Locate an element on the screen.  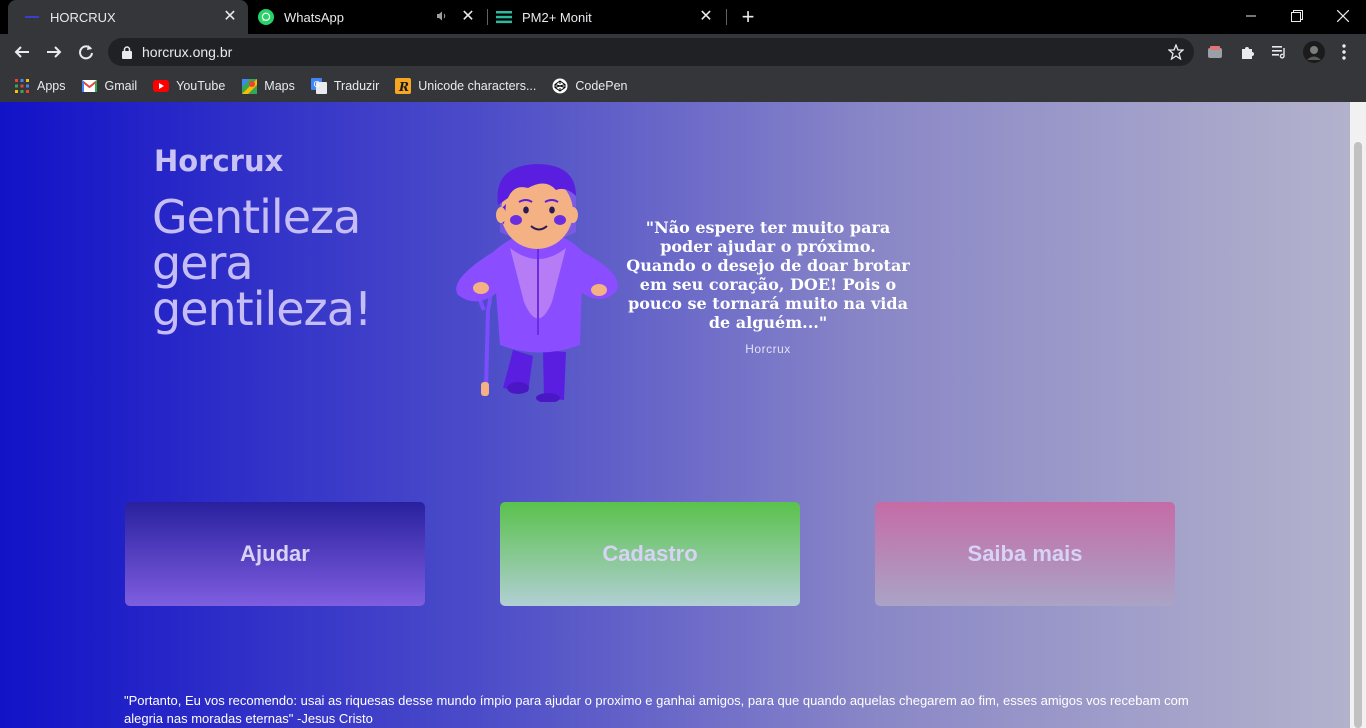
tab-separator is located at coordinates (726, 17).